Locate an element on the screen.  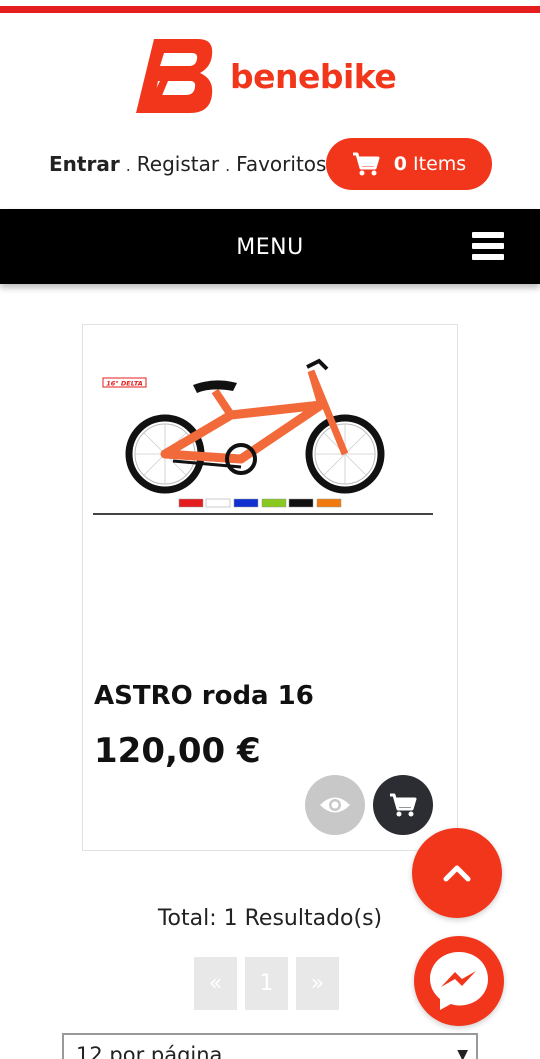
color-swatches is located at coordinates (260, 503).